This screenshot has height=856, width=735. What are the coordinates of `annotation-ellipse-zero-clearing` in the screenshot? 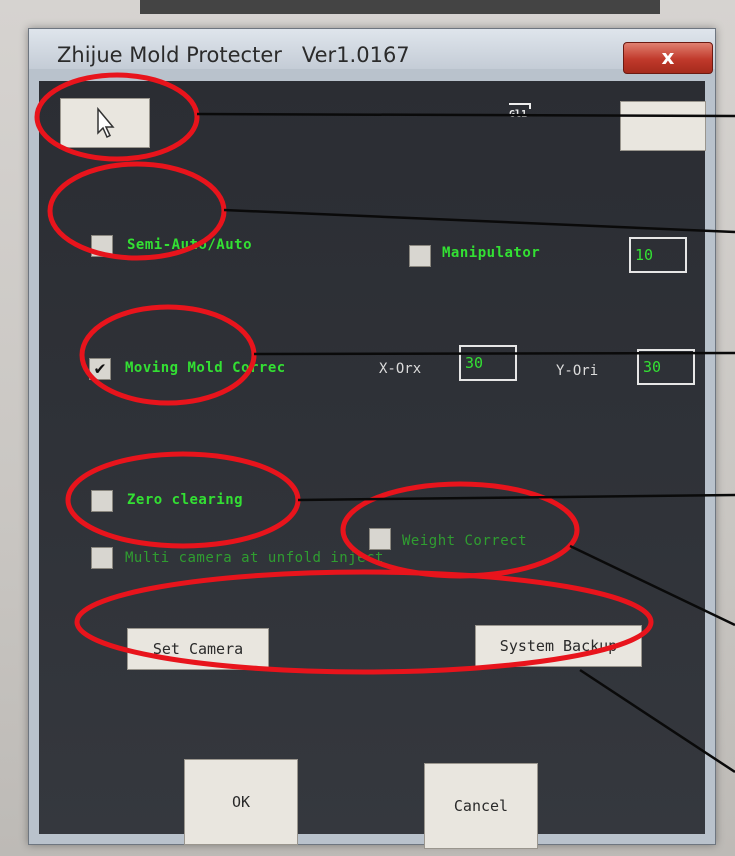 It's located at (183, 500).